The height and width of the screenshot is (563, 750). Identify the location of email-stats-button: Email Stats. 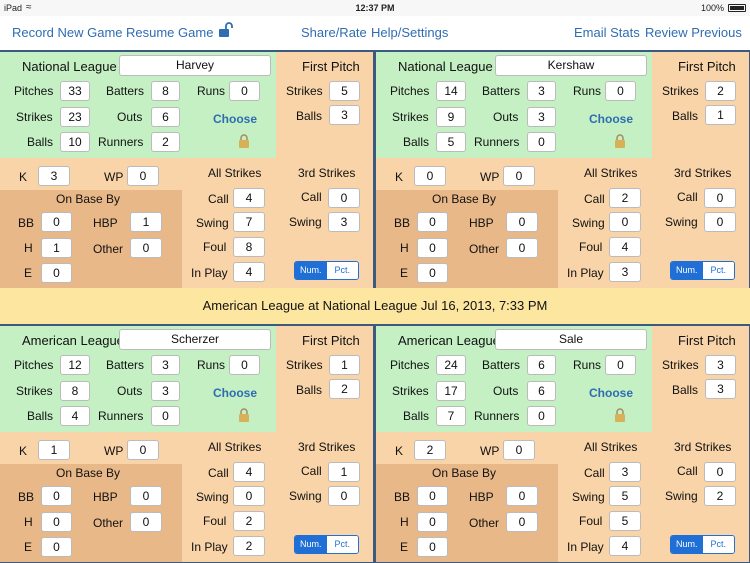
(607, 32).